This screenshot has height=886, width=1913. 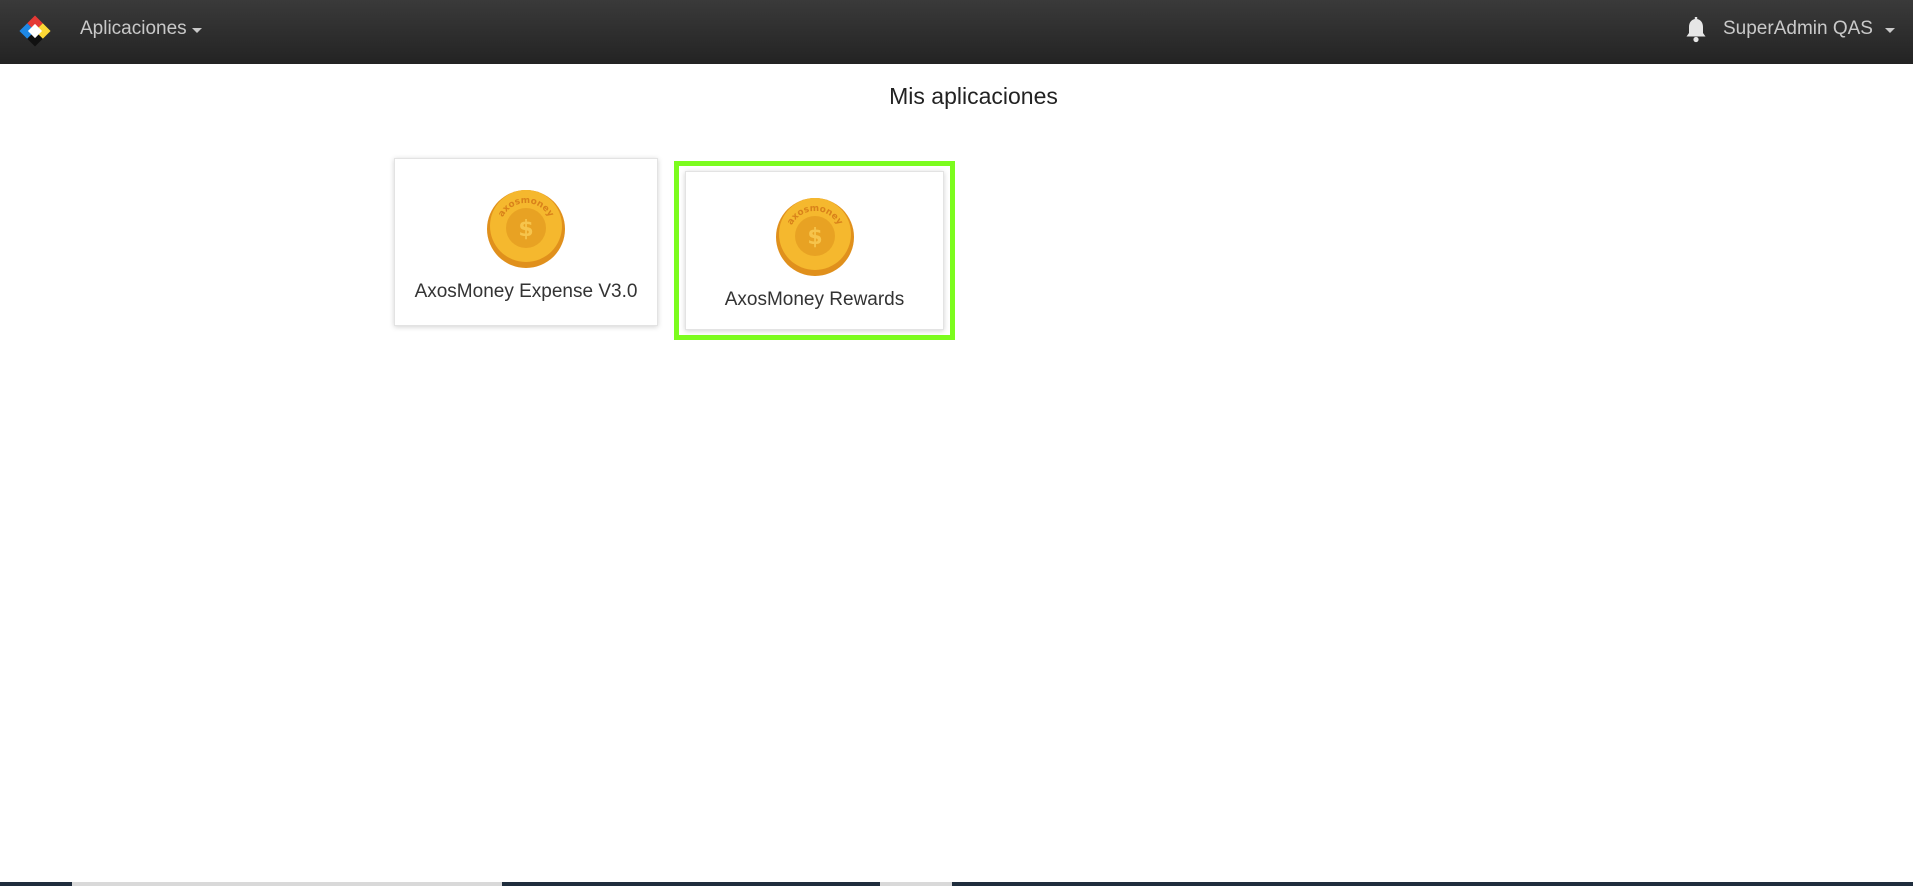 What do you see at coordinates (1798, 28) in the screenshot?
I see `user-name: SuperAdmin QAS` at bounding box center [1798, 28].